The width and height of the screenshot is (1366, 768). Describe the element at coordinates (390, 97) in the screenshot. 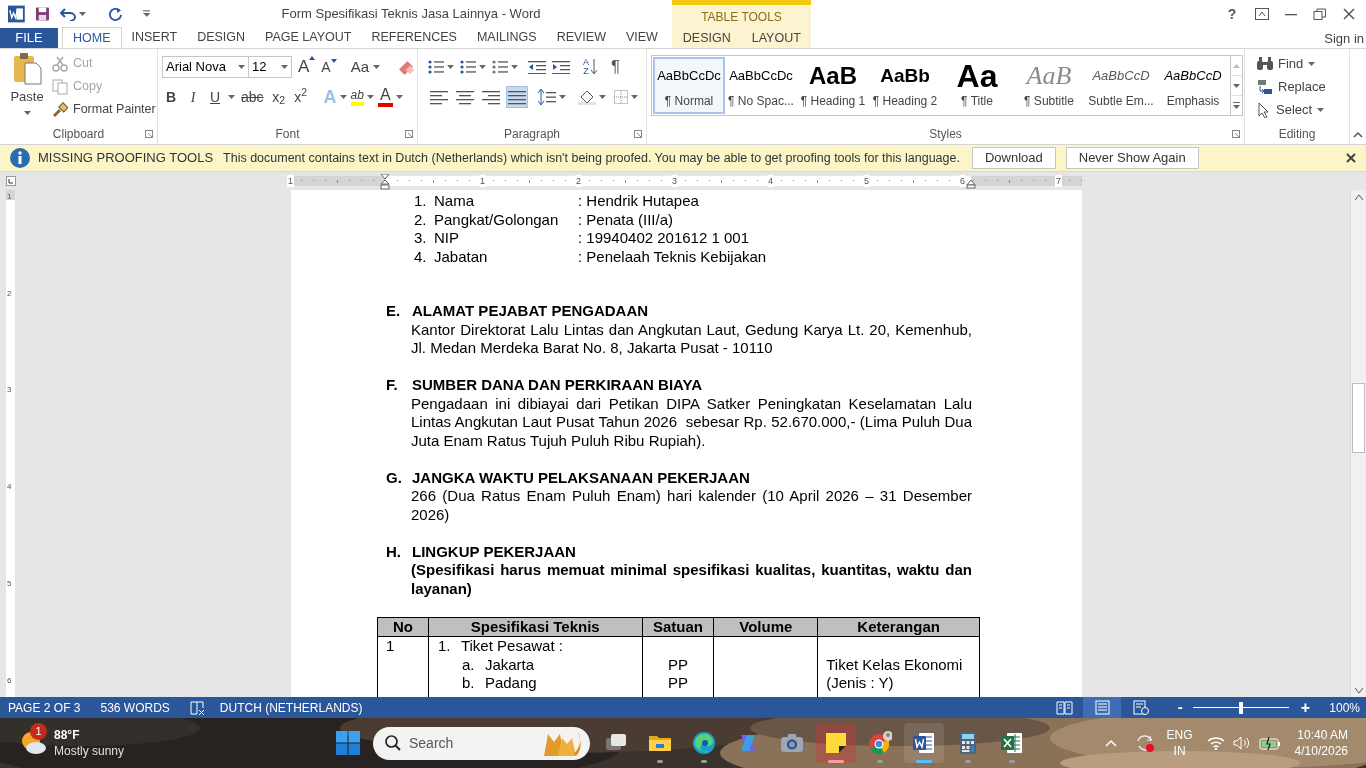

I see `font-color-button: A` at that location.